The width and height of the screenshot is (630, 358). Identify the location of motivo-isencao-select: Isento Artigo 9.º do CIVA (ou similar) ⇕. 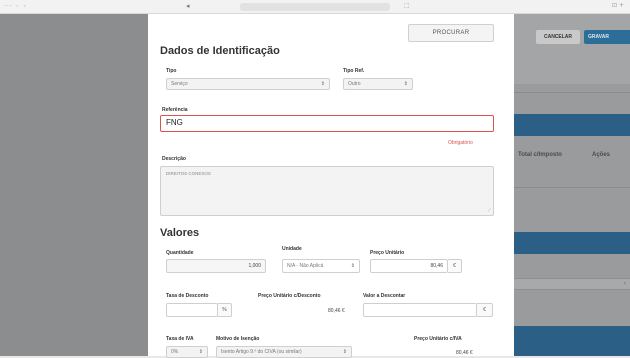
(284, 352).